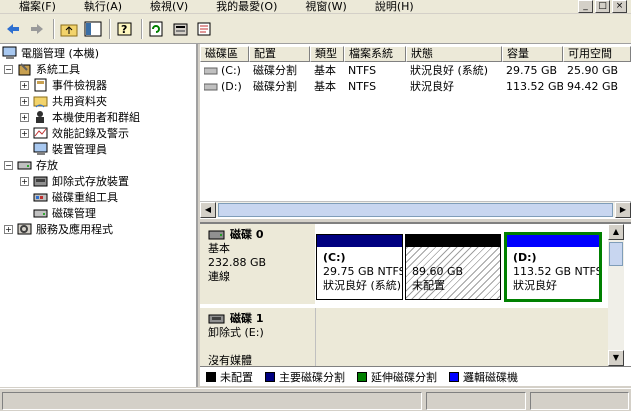  Describe the element at coordinates (58, 69) in the screenshot. I see `tree-label: 系統工具` at that location.